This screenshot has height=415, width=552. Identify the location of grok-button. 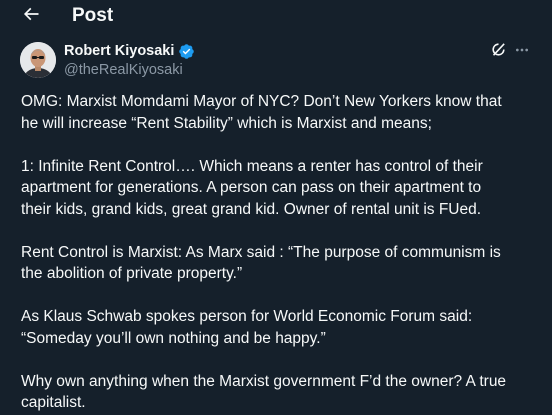
(498, 52).